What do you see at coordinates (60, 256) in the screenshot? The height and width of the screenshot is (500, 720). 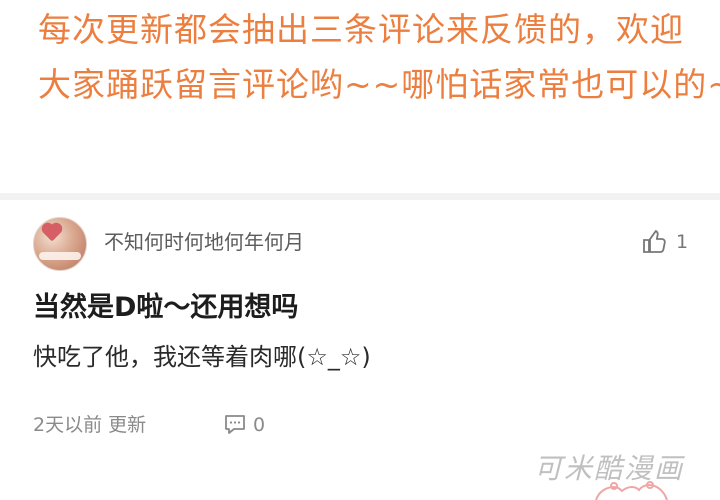 I see `avatar-caption-graphic` at bounding box center [60, 256].